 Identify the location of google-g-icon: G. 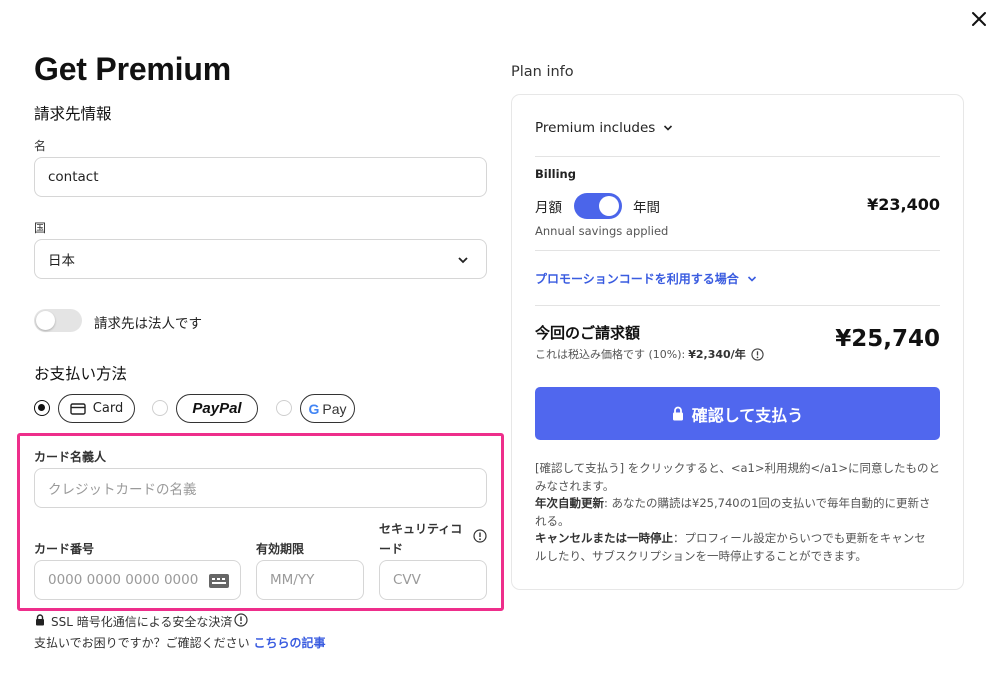
(314, 408).